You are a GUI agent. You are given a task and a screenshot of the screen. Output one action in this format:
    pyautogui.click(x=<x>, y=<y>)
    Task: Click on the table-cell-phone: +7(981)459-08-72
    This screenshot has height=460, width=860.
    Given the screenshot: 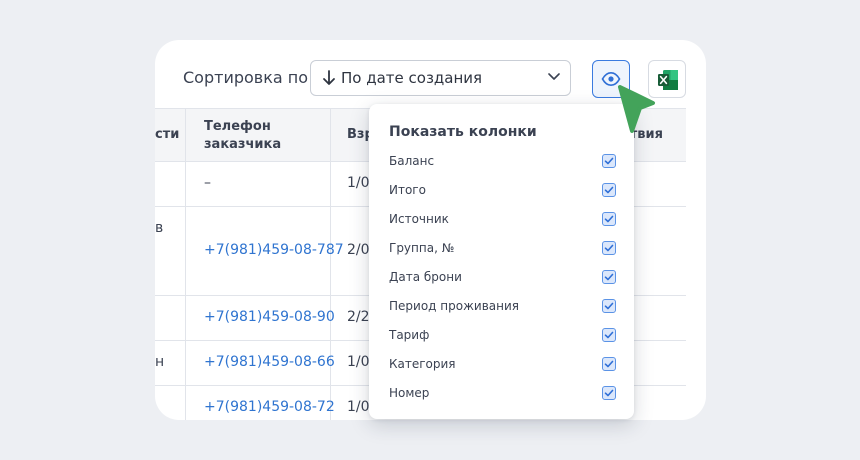 What is the action you would take?
    pyautogui.click(x=269, y=407)
    